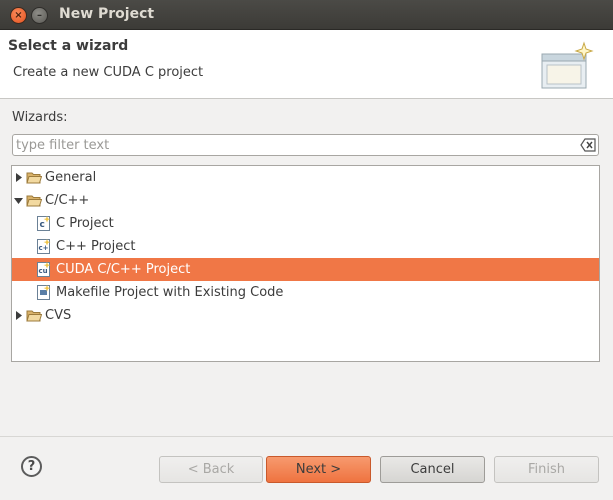 The width and height of the screenshot is (613, 500). I want to click on finish-button: Finish, so click(546, 469).